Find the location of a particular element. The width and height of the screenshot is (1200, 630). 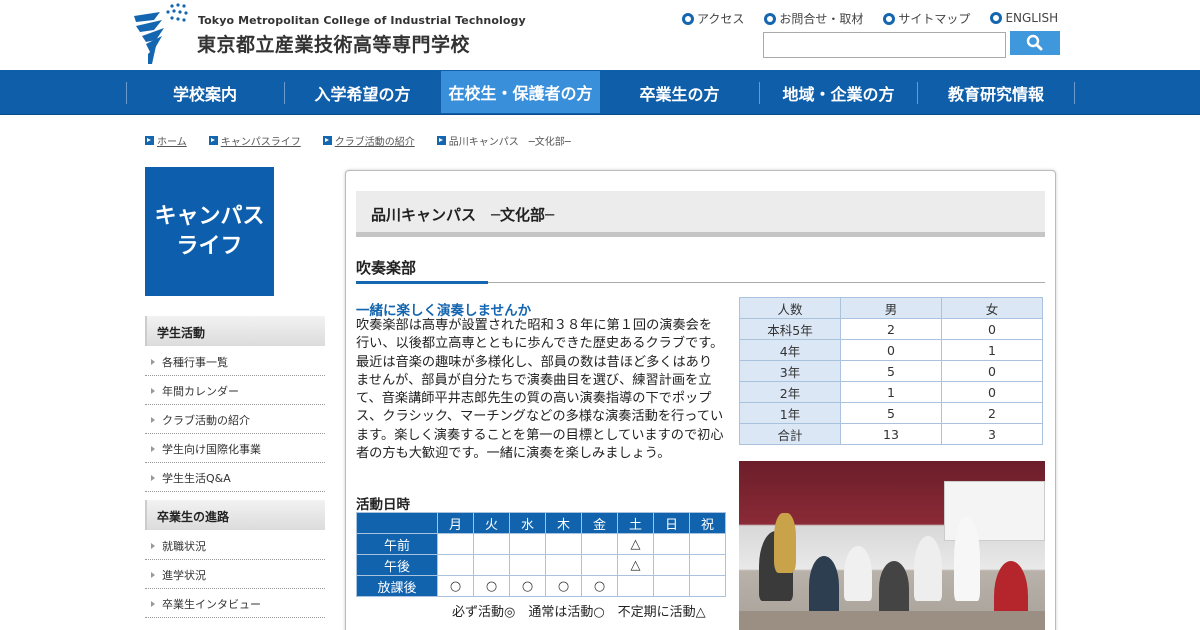

sidebar-item-calendar: 年間カレンダー is located at coordinates (235, 390).